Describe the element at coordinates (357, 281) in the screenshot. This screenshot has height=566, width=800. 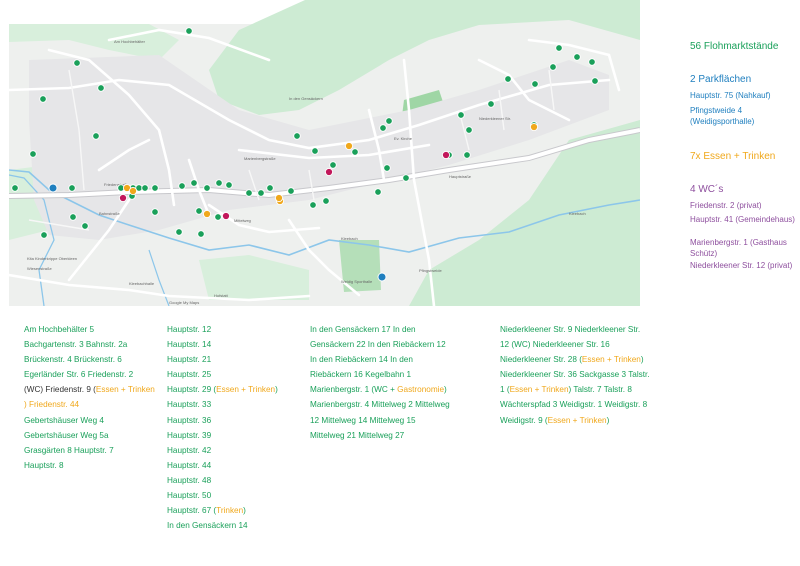
I see `map-label-weidigsporthalle: Weidig Sporthalle` at that location.